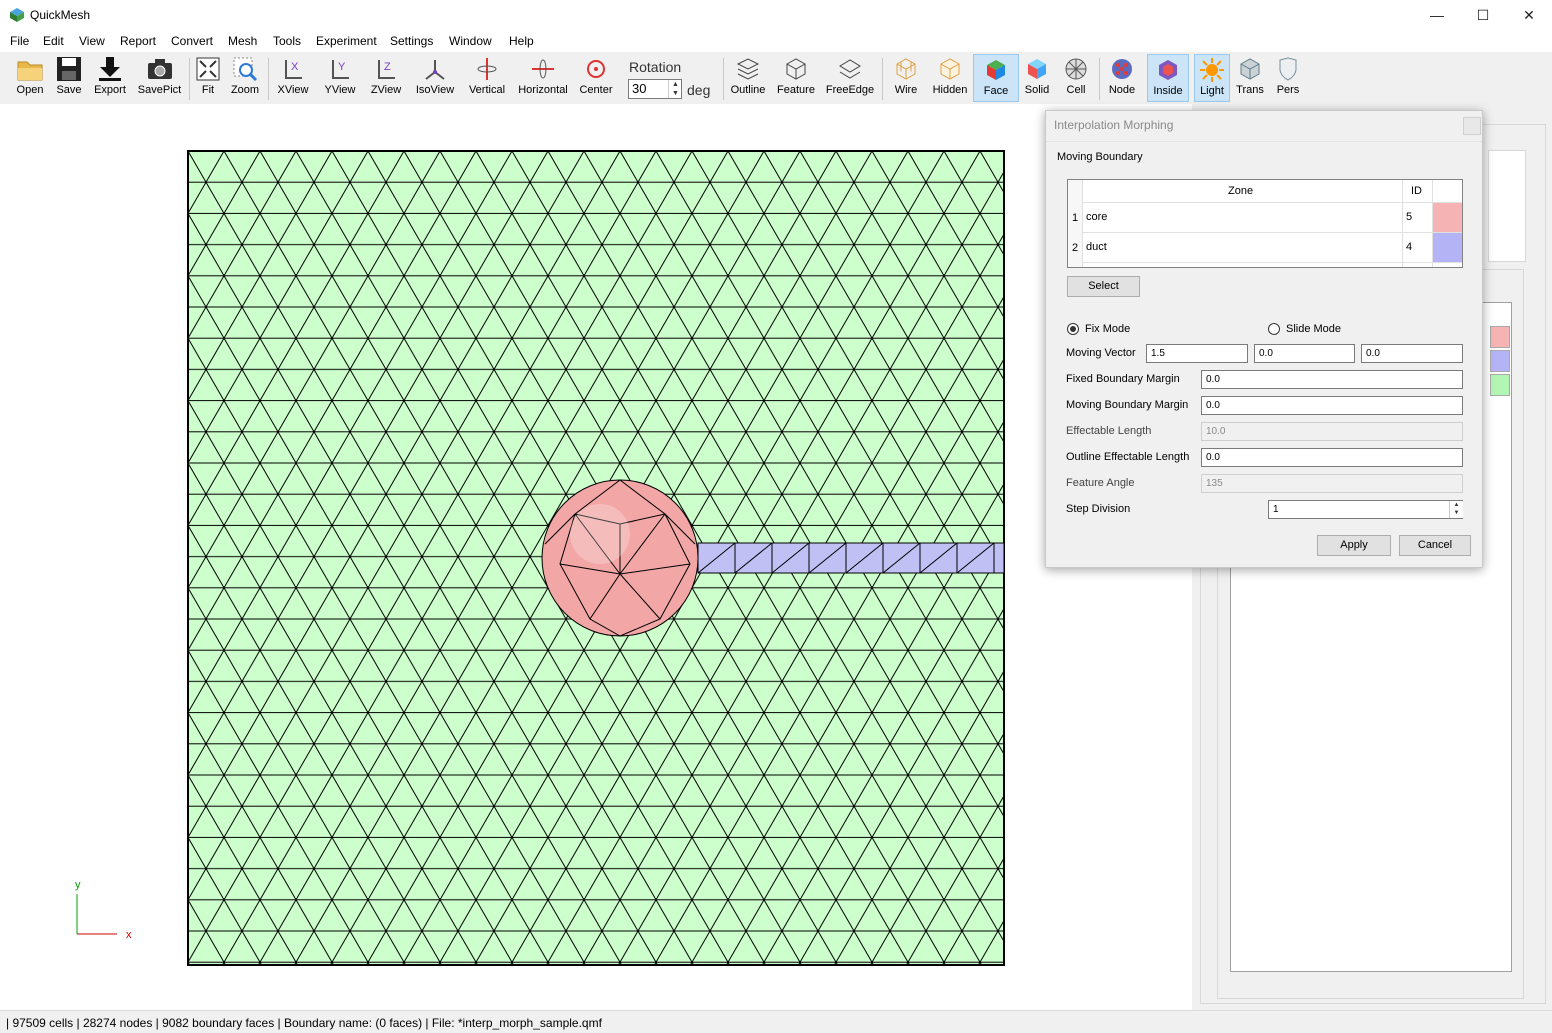 This screenshot has width=1552, height=1033. I want to click on z-axis-view-icon: Z, so click(386, 69).